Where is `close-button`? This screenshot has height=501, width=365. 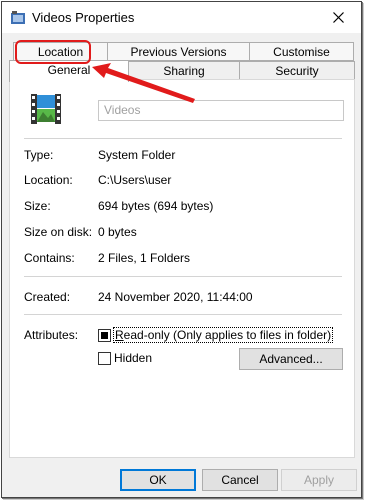
close-button is located at coordinates (338, 17).